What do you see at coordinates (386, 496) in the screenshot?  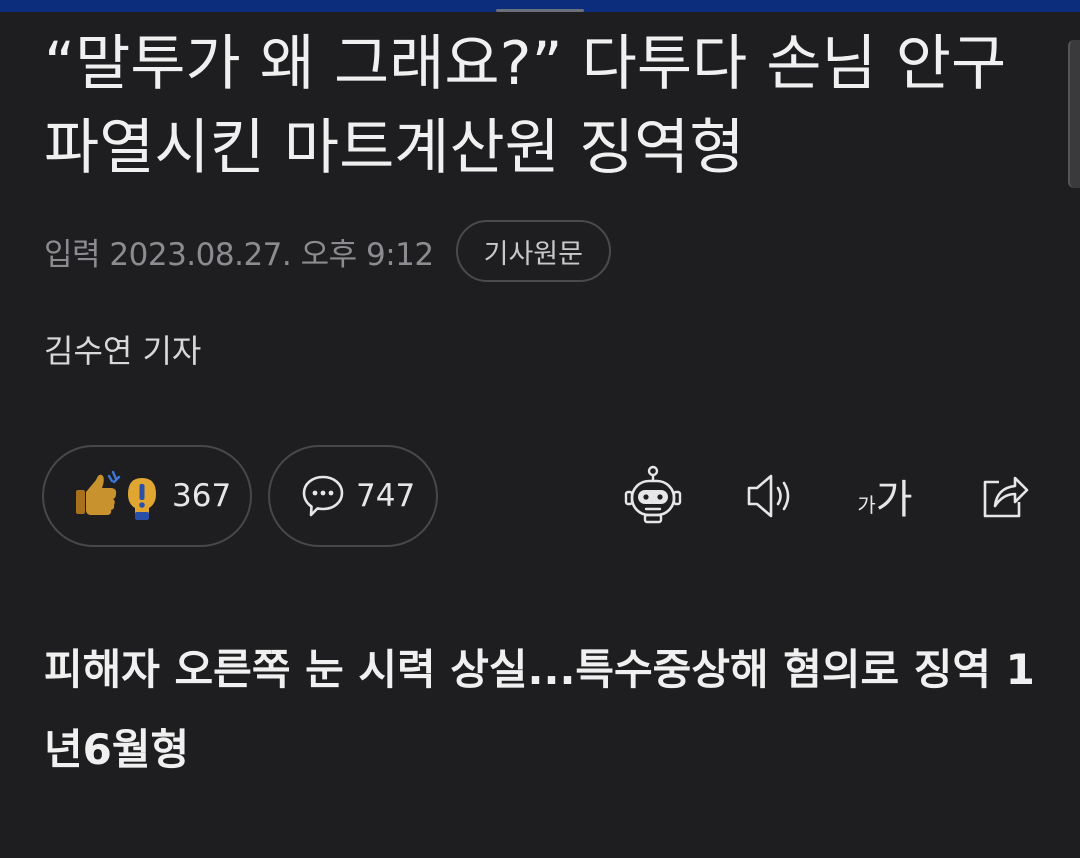 I see `comments-count: 747` at bounding box center [386, 496].